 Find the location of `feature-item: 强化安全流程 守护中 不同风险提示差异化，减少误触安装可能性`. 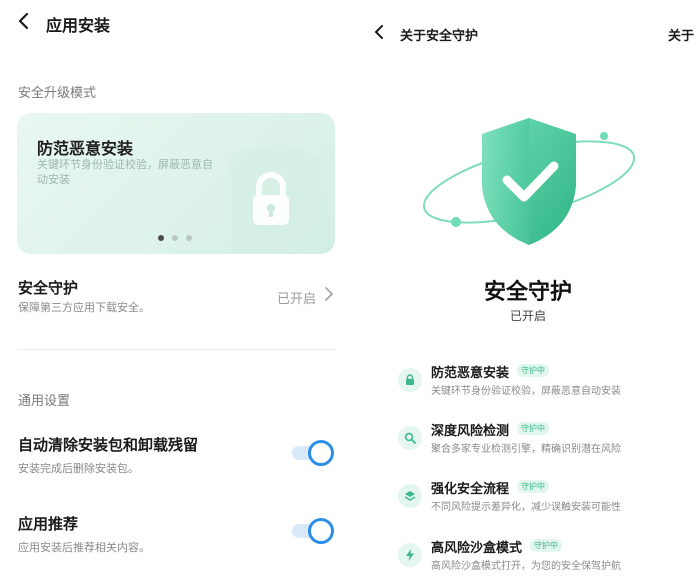

feature-item: 强化安全流程 守护中 不同风险提示差异化，减少误触安装可能性 is located at coordinates (548, 498).